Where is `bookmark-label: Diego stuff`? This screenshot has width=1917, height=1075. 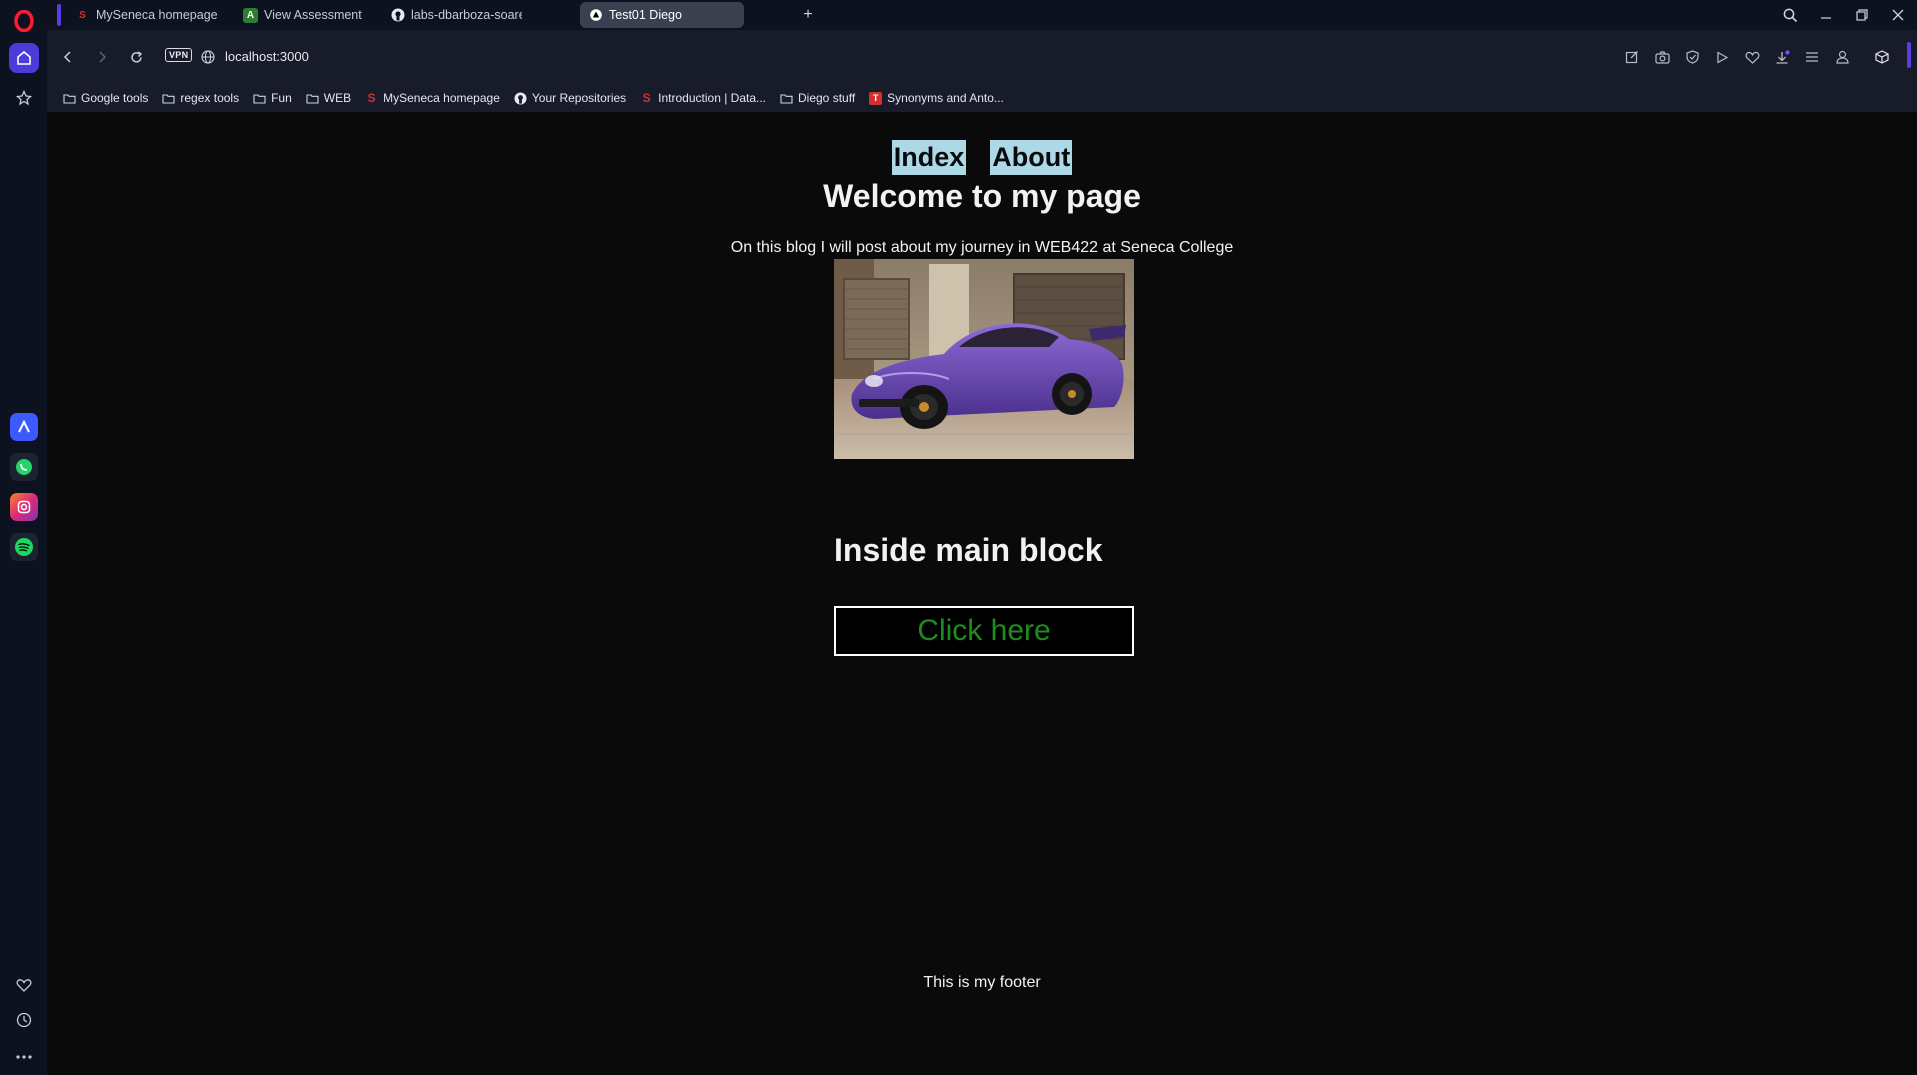
bookmark-label: Diego stuff is located at coordinates (827, 98).